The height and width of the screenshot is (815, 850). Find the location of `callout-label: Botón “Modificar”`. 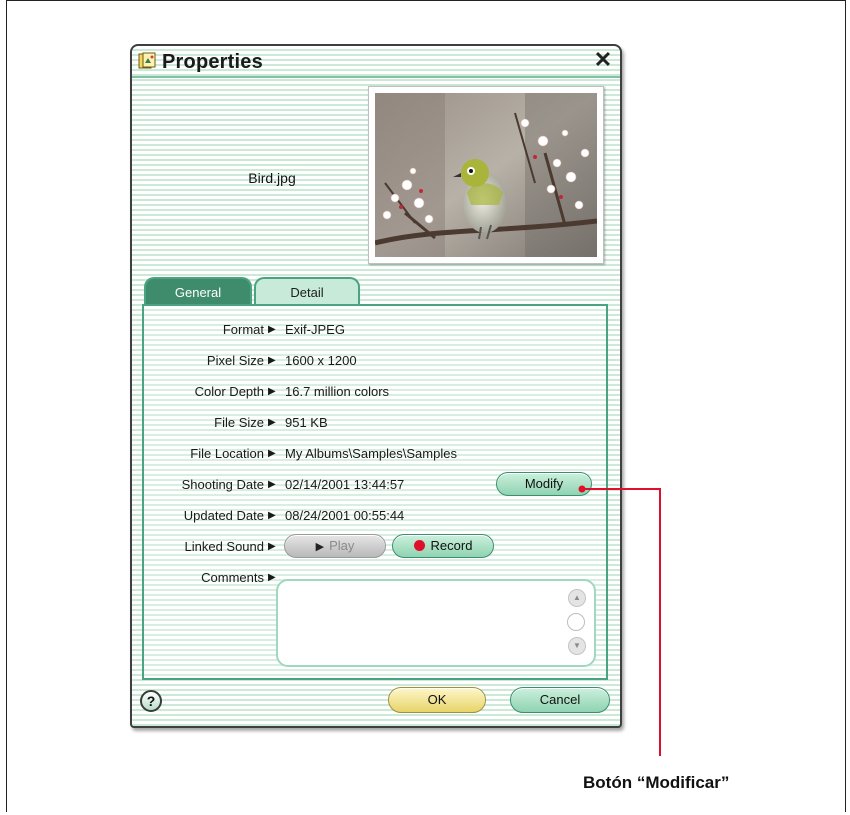

callout-label: Botón “Modificar” is located at coordinates (656, 782).